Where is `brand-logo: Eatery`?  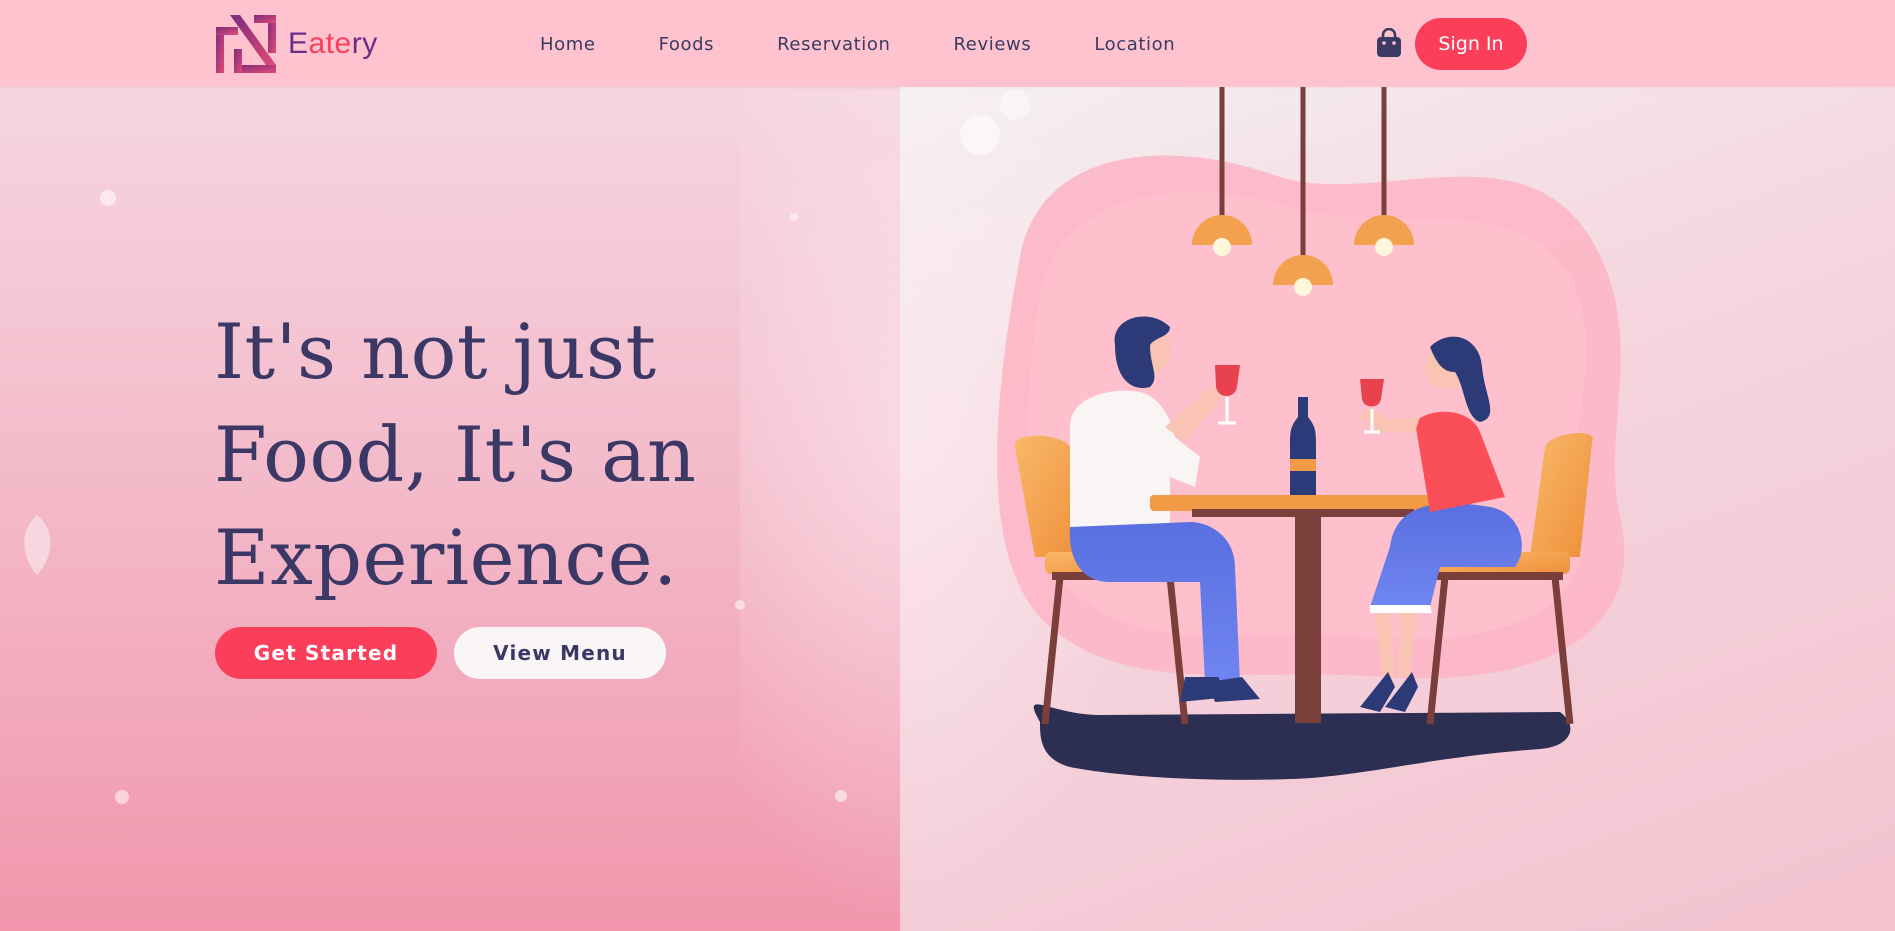
brand-logo: Eatery is located at coordinates (296, 44).